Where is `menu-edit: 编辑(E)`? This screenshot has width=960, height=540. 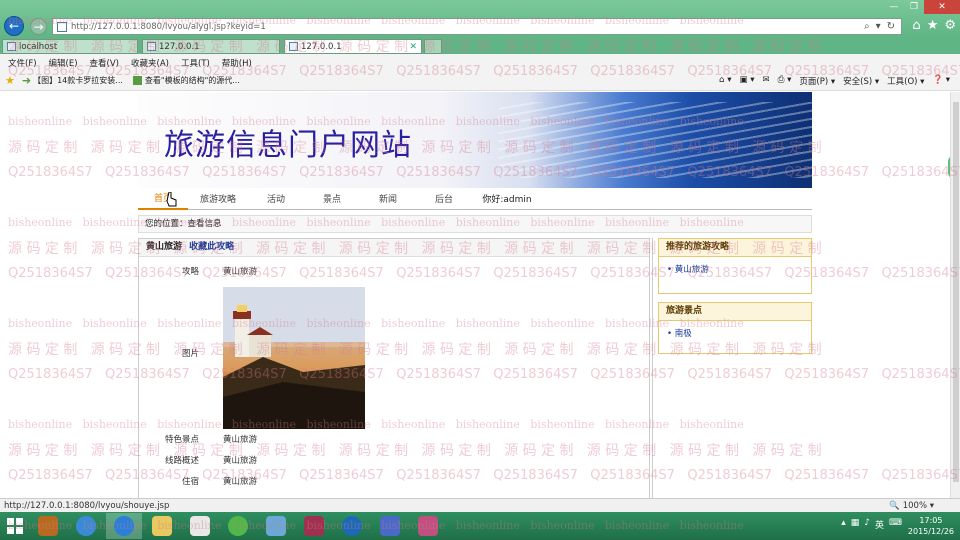
menu-edit: 编辑(E) is located at coordinates (63, 63).